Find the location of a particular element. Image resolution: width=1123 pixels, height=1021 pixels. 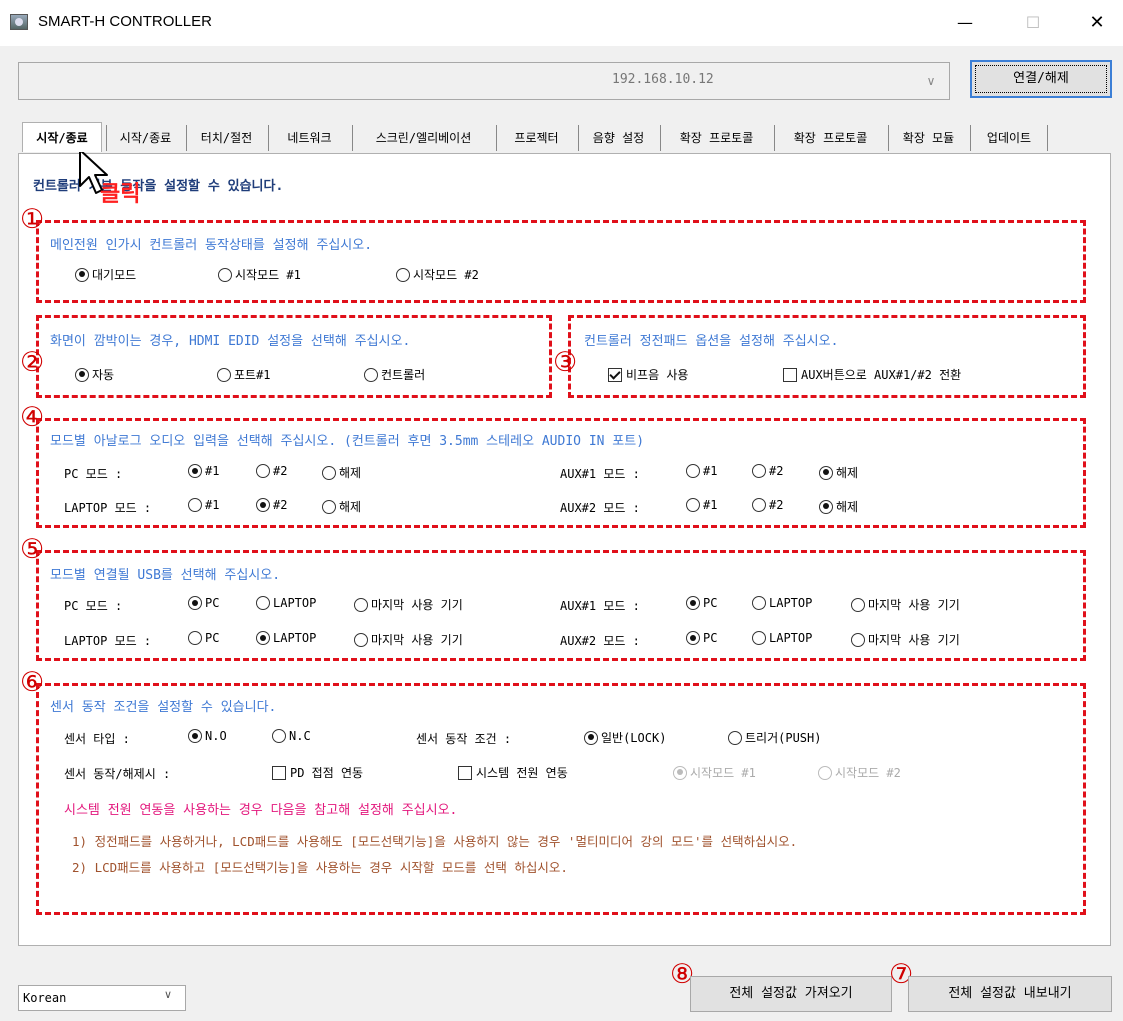

audio-aux1-2-radio: #2 is located at coordinates (767, 471).